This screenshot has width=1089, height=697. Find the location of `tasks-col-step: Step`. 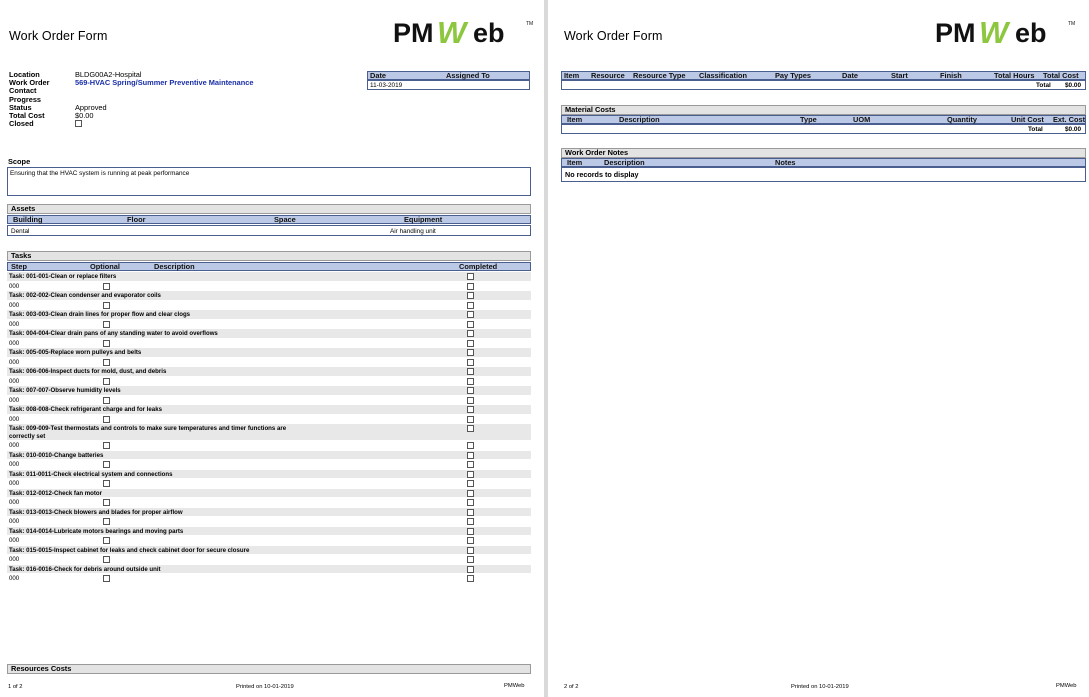

tasks-col-step: Step is located at coordinates (19, 266).